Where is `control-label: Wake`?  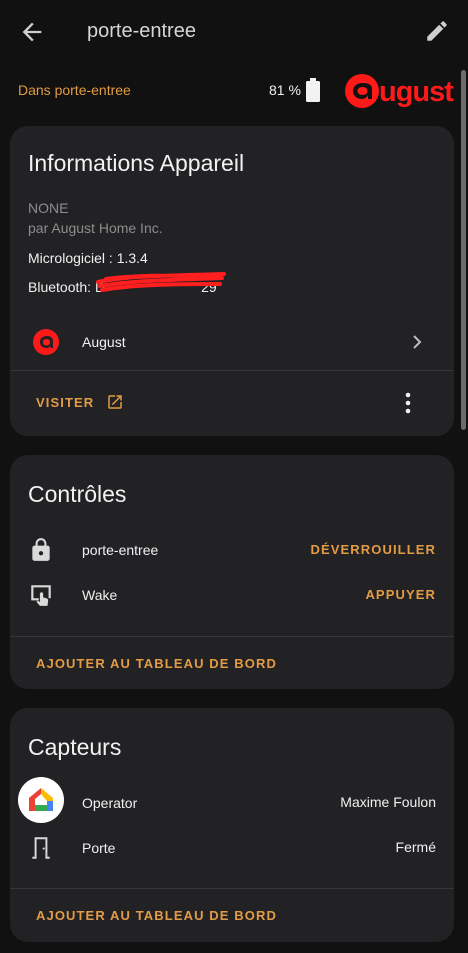
control-label: Wake is located at coordinates (100, 595).